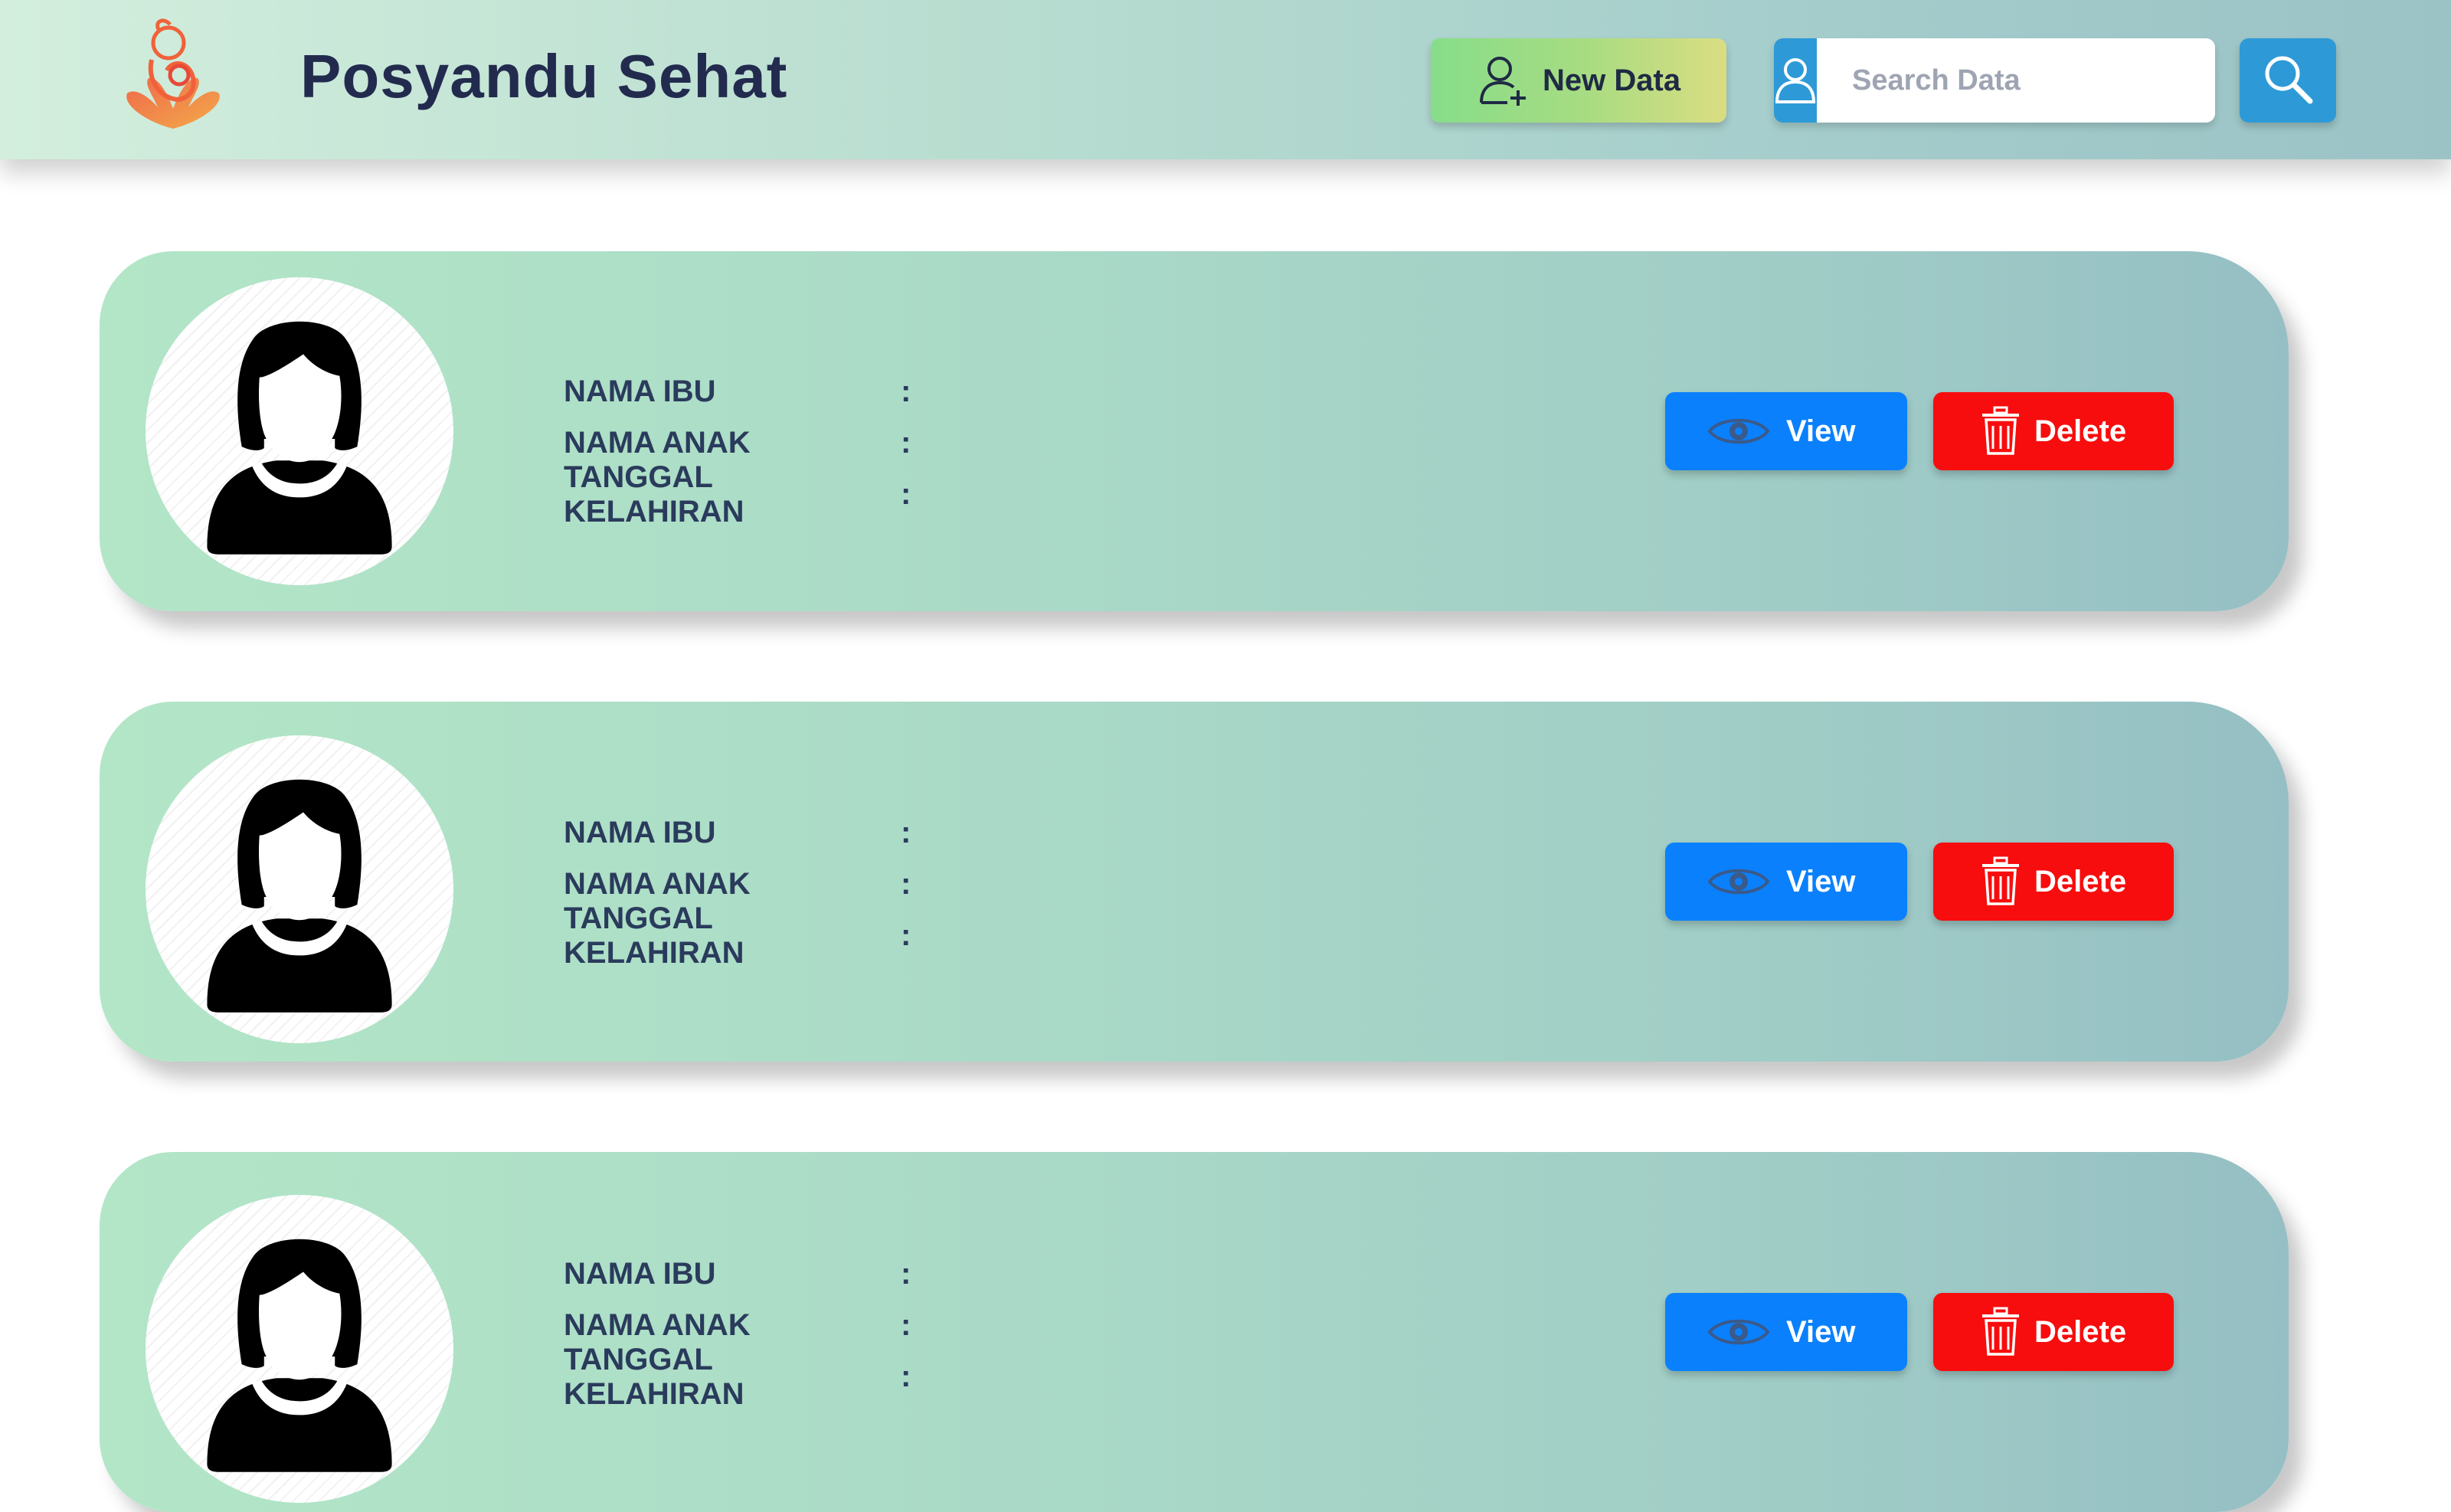 The width and height of the screenshot is (2451, 1512). Describe the element at coordinates (173, 75) in the screenshot. I see `mother-child-logo-icon` at that location.